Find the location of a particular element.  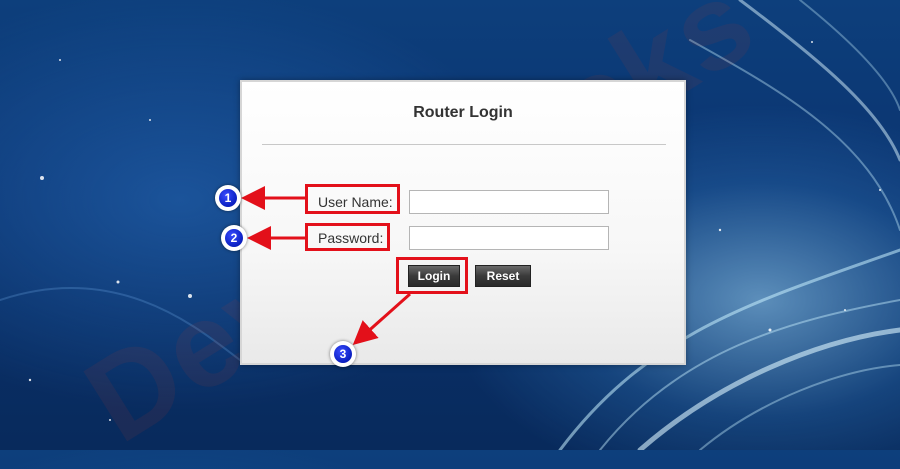

callout-2: 2 is located at coordinates (234, 238).